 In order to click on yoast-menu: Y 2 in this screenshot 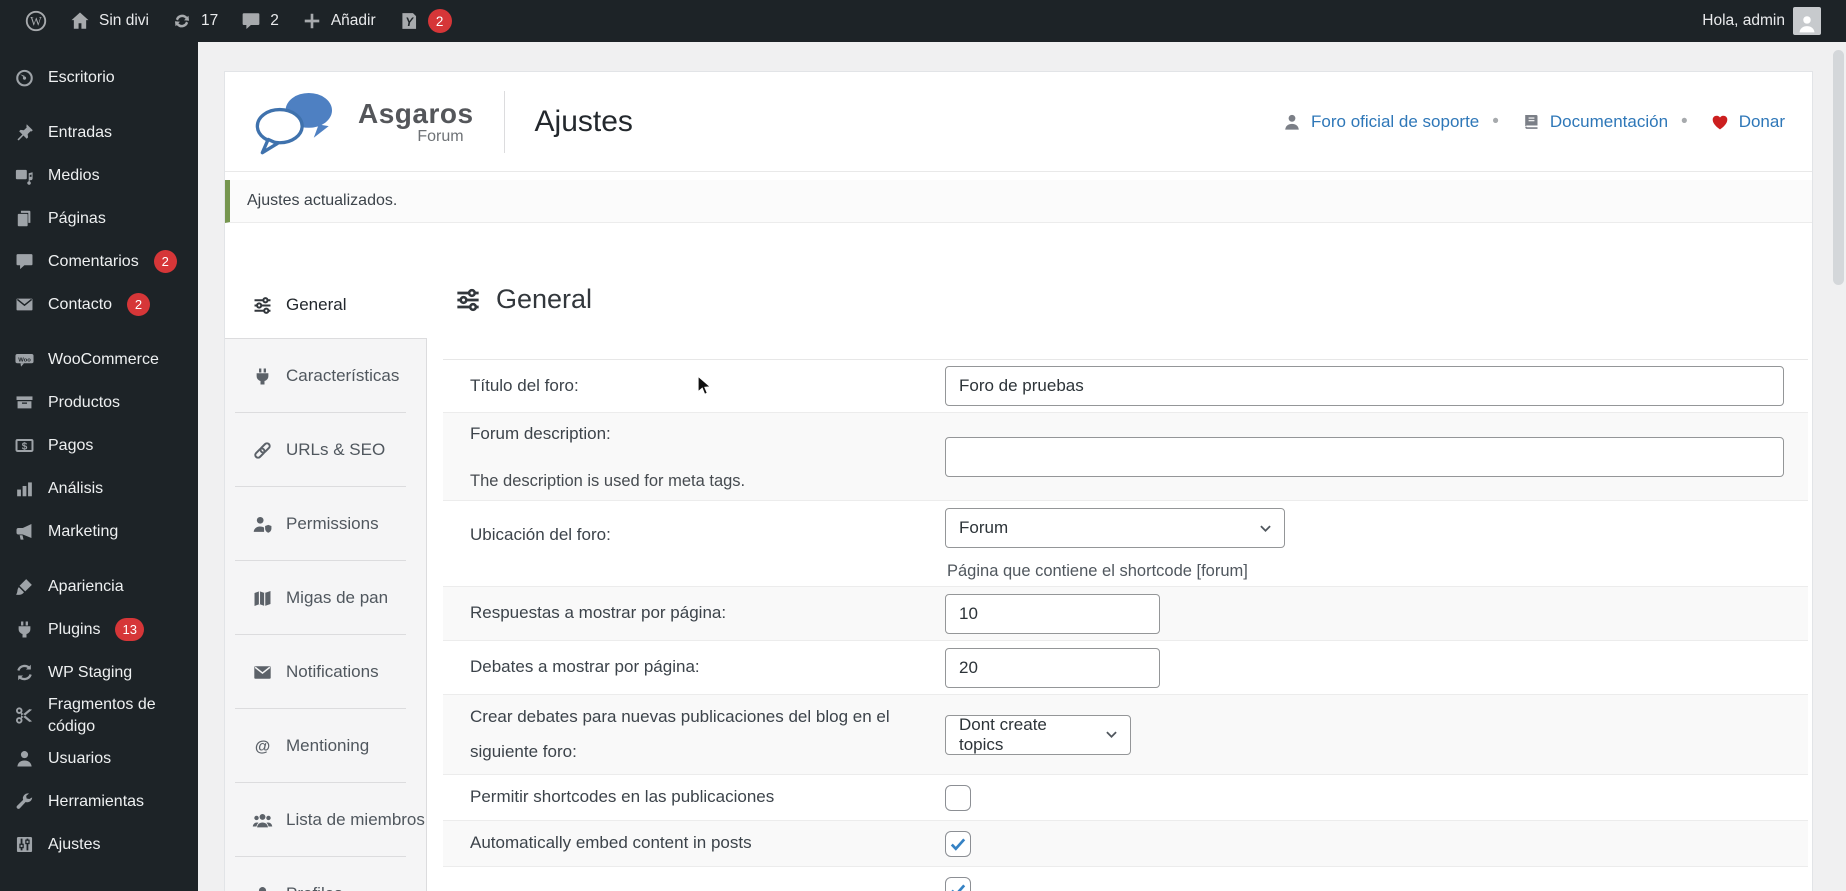, I will do `click(425, 21)`.